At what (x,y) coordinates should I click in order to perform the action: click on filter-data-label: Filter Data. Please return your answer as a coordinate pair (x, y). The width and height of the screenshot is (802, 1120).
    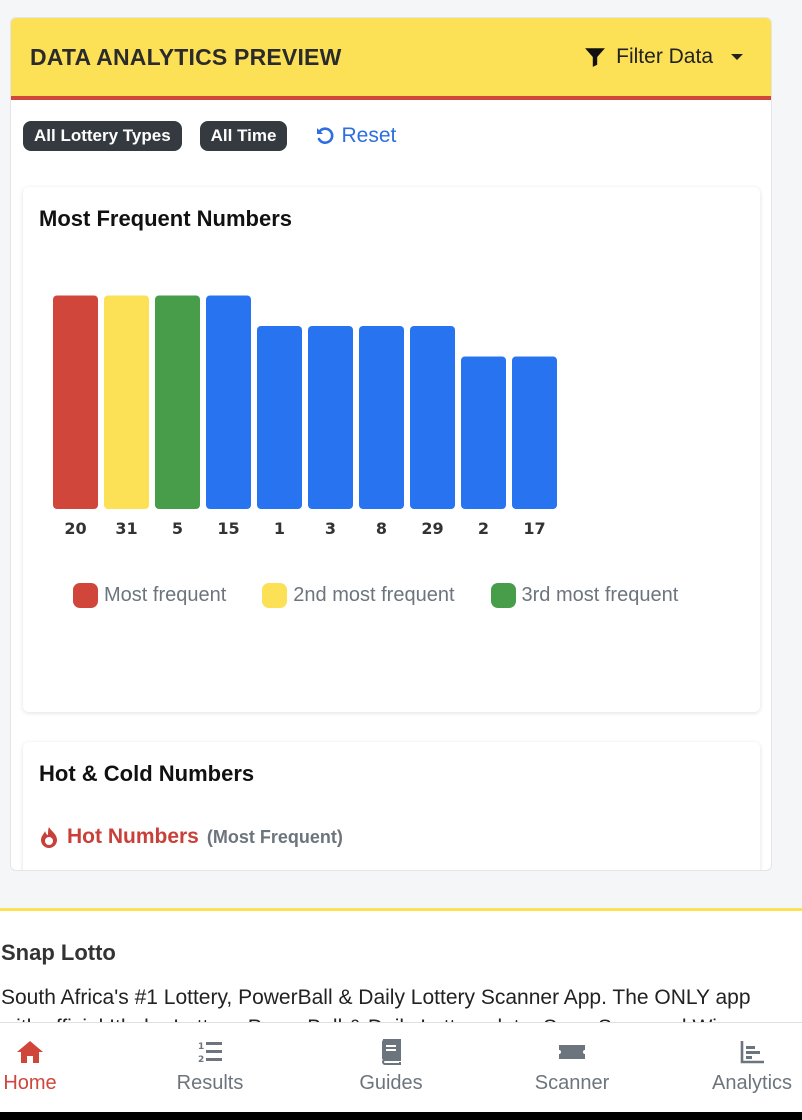
    Looking at the image, I should click on (664, 56).